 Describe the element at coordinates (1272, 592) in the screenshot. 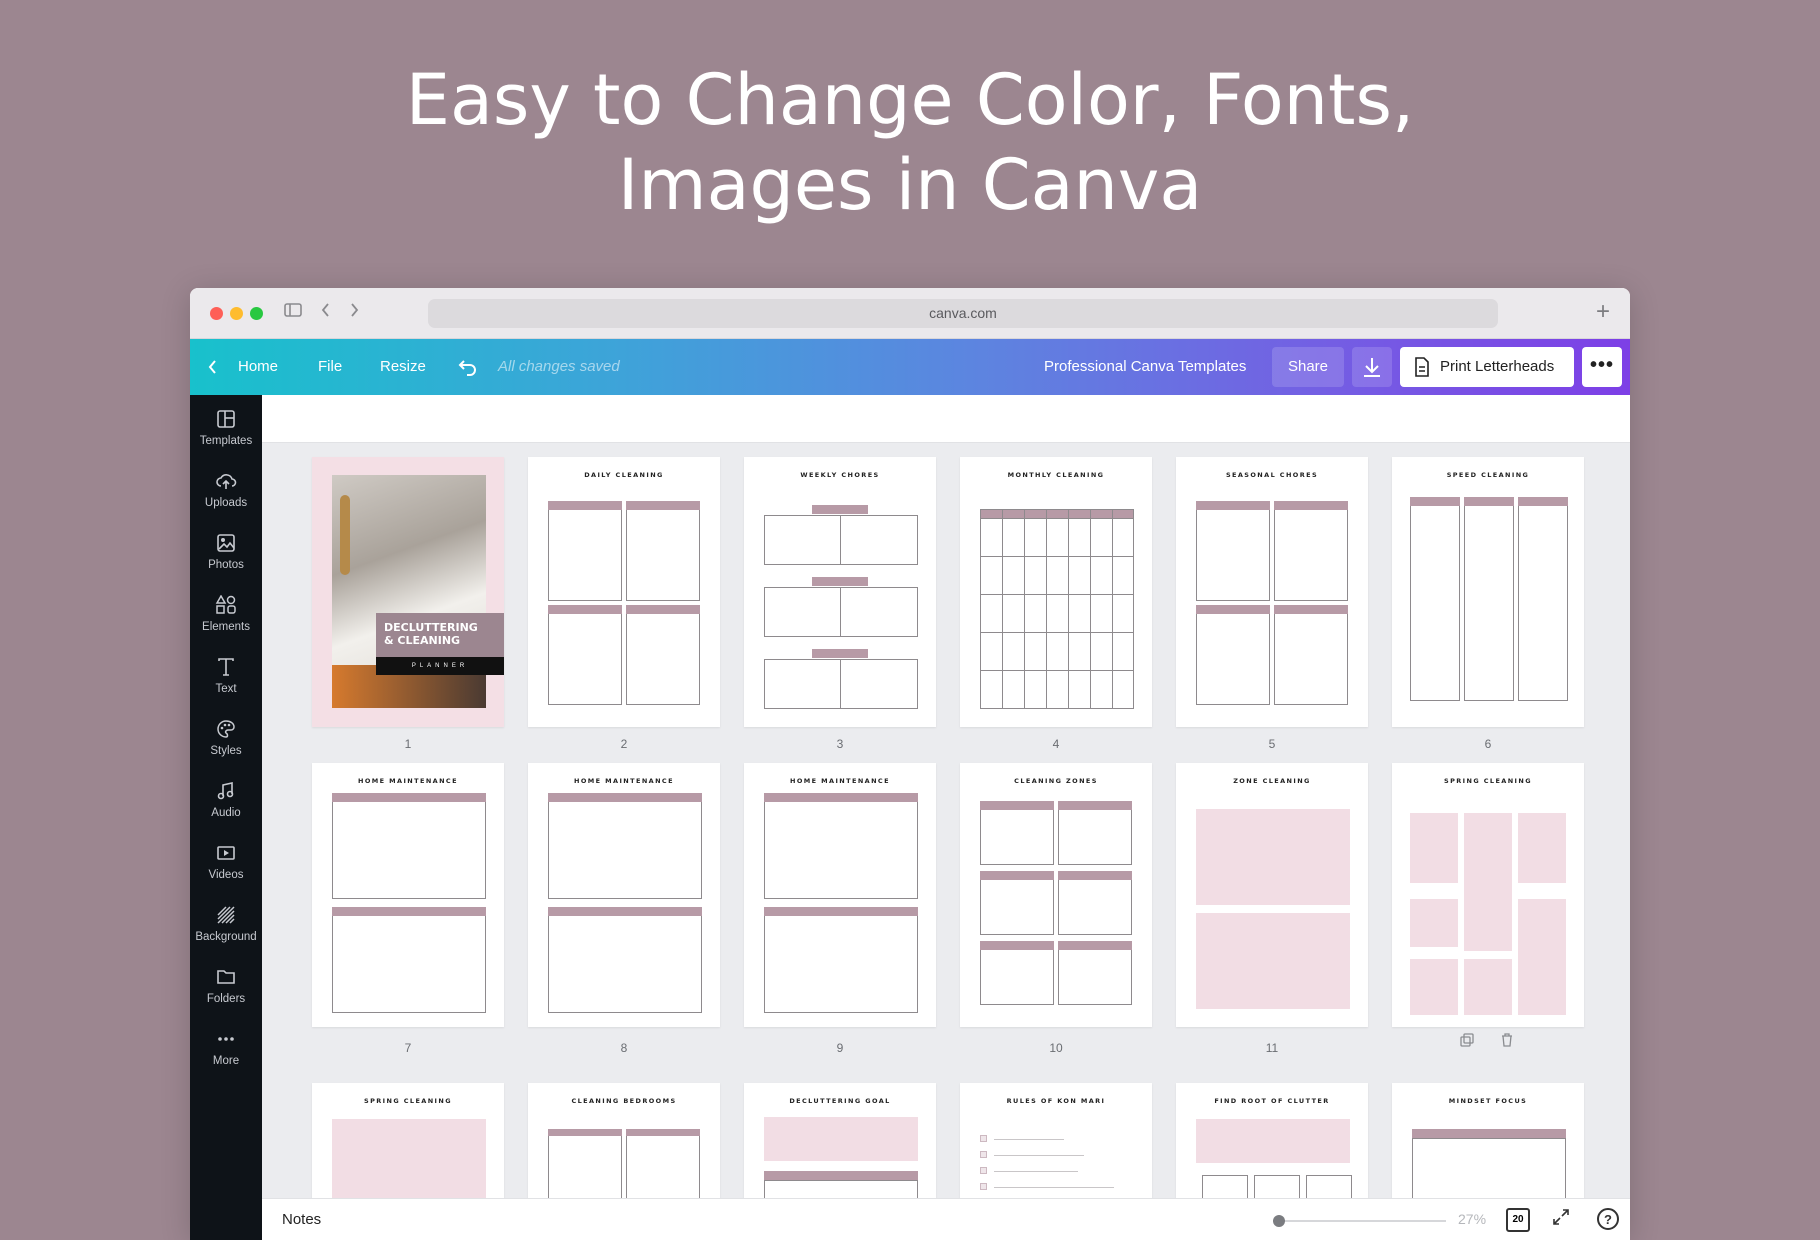

I see `page-thumbnail-5: SEASONAL CHORES` at that location.